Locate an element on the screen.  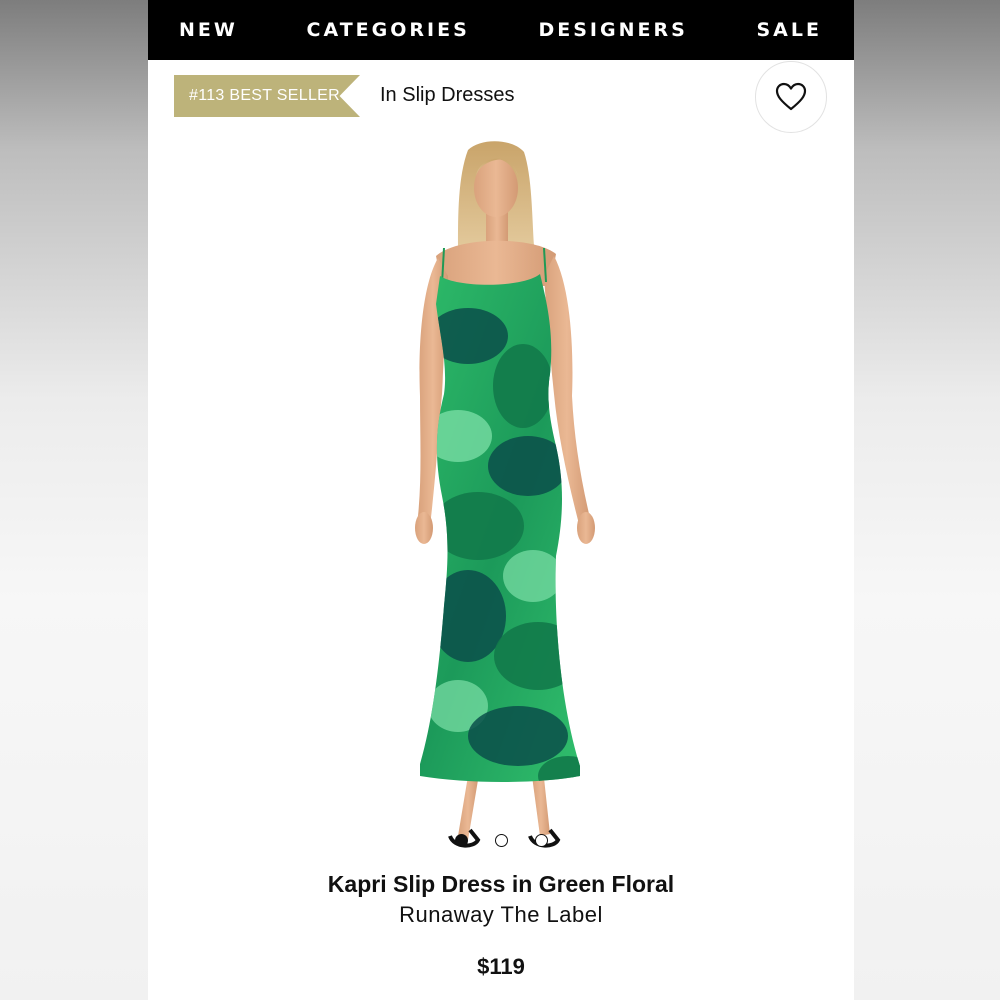
nav-item-designers: DESIGNERS is located at coordinates (612, 30).